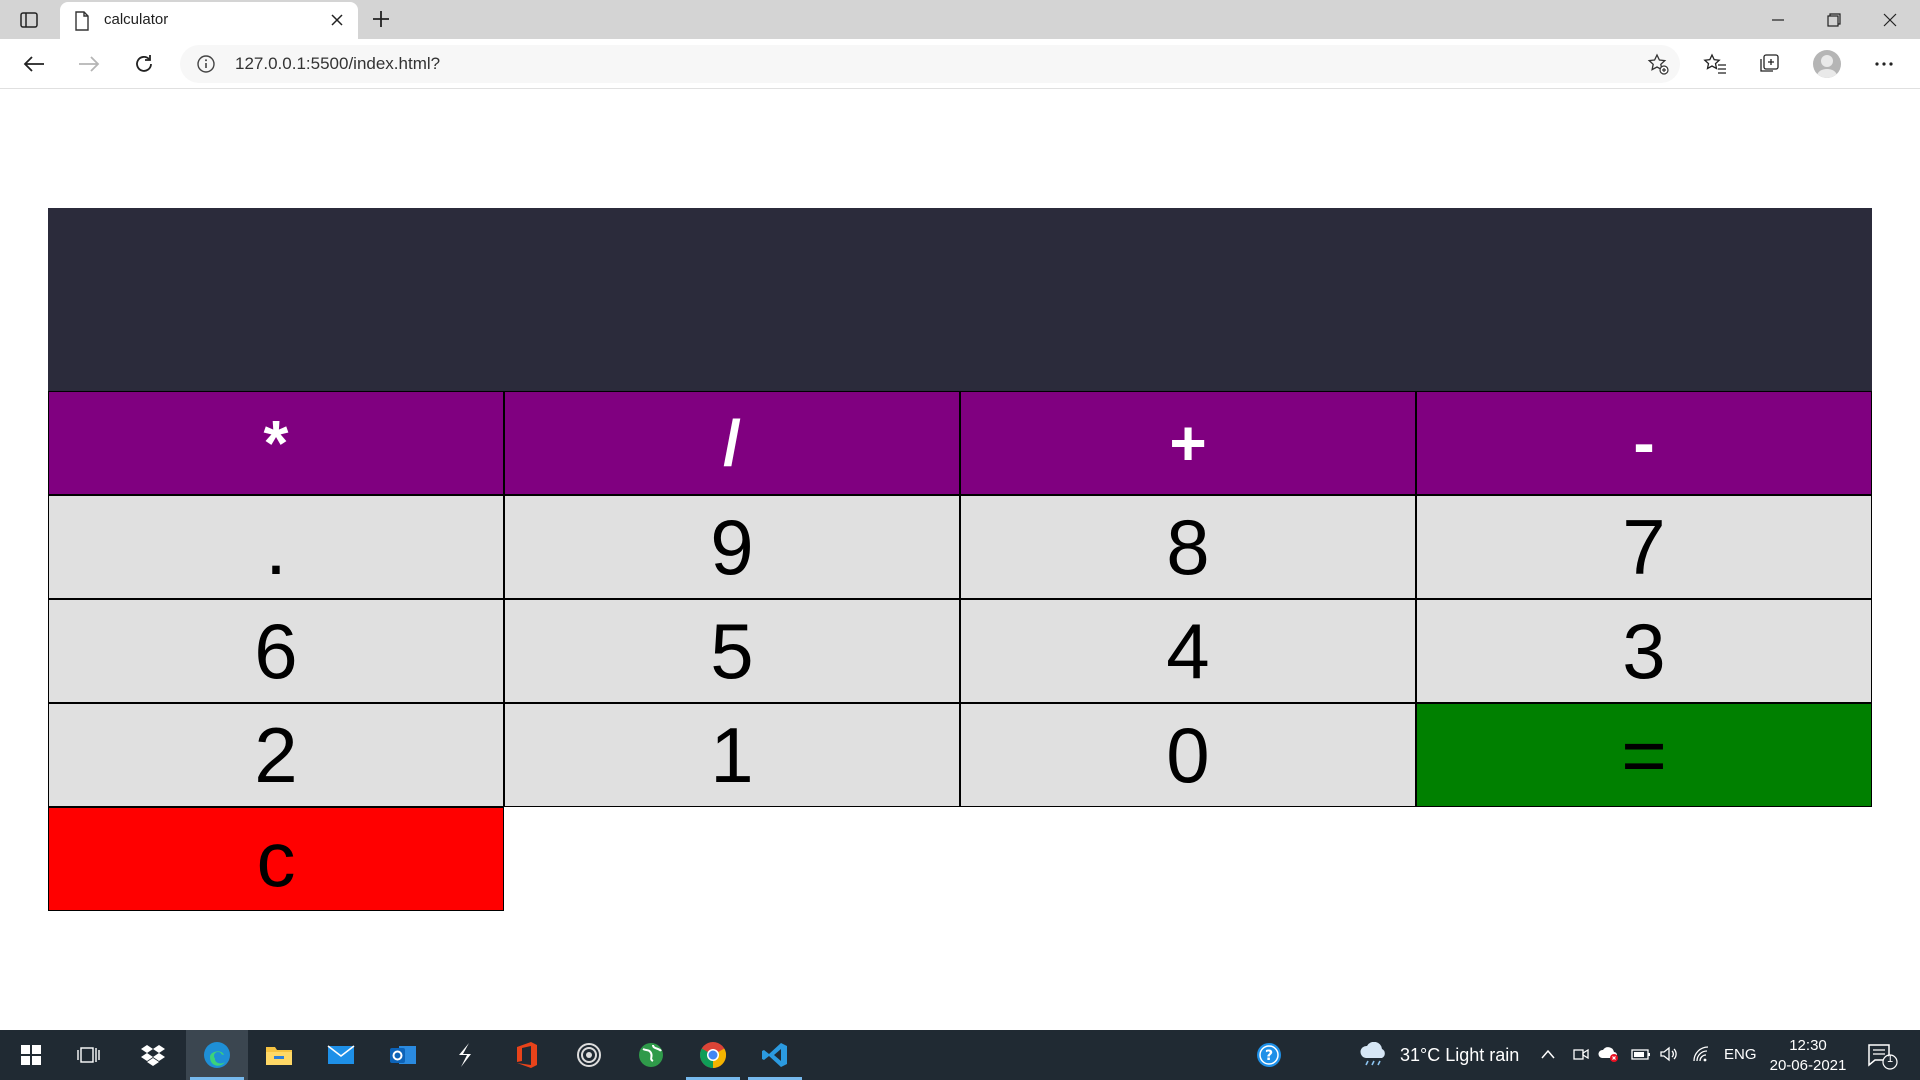 The width and height of the screenshot is (1920, 1080). What do you see at coordinates (589, 1055) in the screenshot?
I see `spiral-app-icon` at bounding box center [589, 1055].